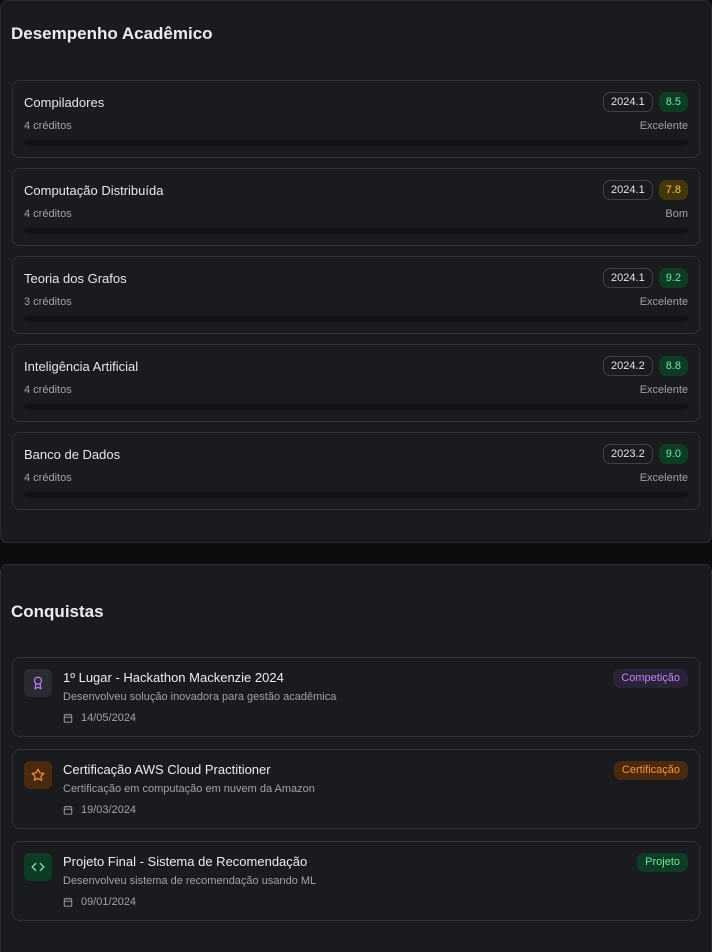  What do you see at coordinates (75, 278) in the screenshot?
I see `course-name: Teoria dos Grafos` at bounding box center [75, 278].